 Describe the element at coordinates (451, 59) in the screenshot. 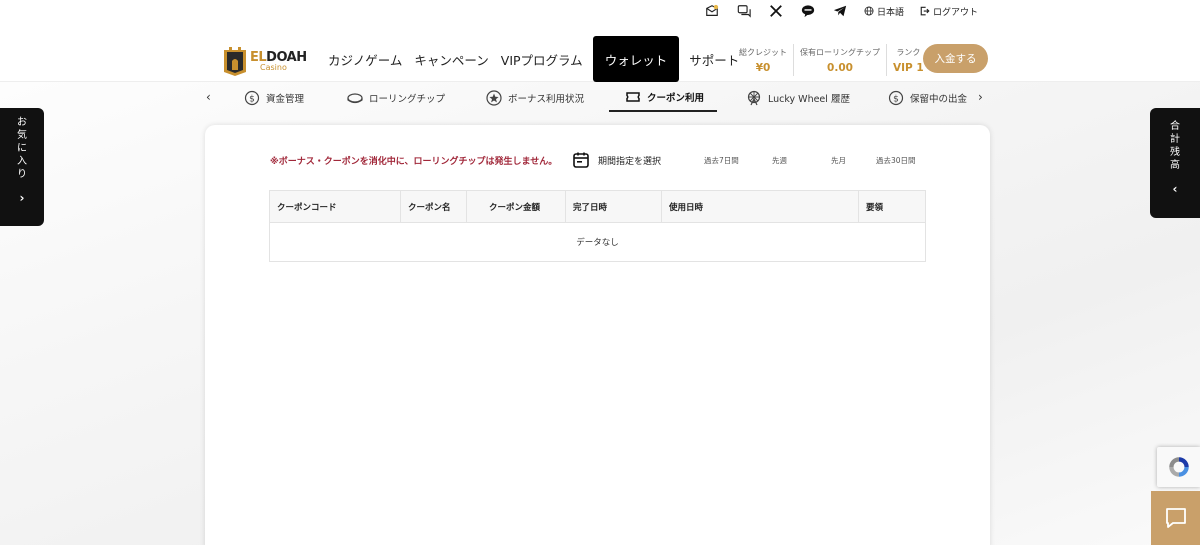

I see `nav-campaign: キャンペーン` at that location.